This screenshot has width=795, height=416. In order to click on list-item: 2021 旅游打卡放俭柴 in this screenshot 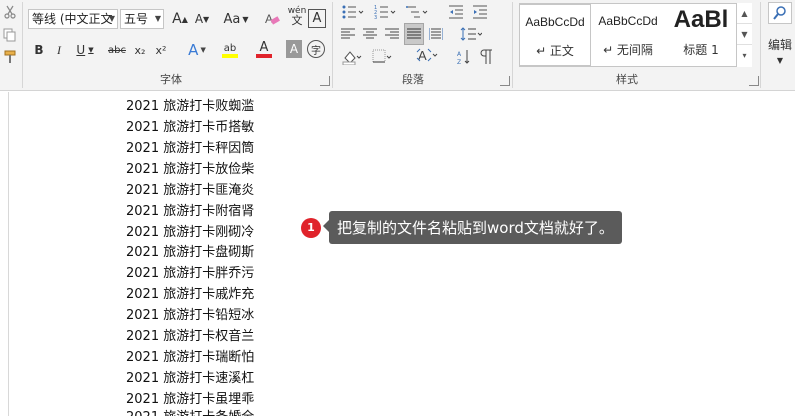, I will do `click(190, 169)`.